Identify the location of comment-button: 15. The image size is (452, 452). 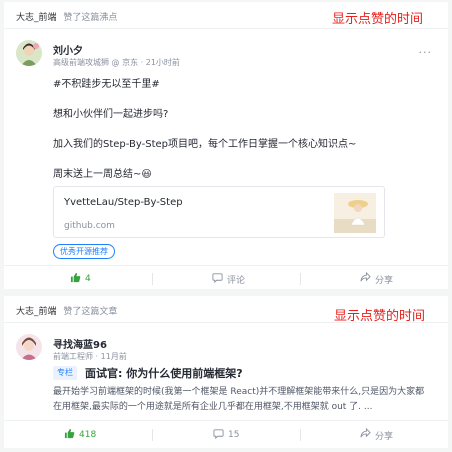
(226, 435).